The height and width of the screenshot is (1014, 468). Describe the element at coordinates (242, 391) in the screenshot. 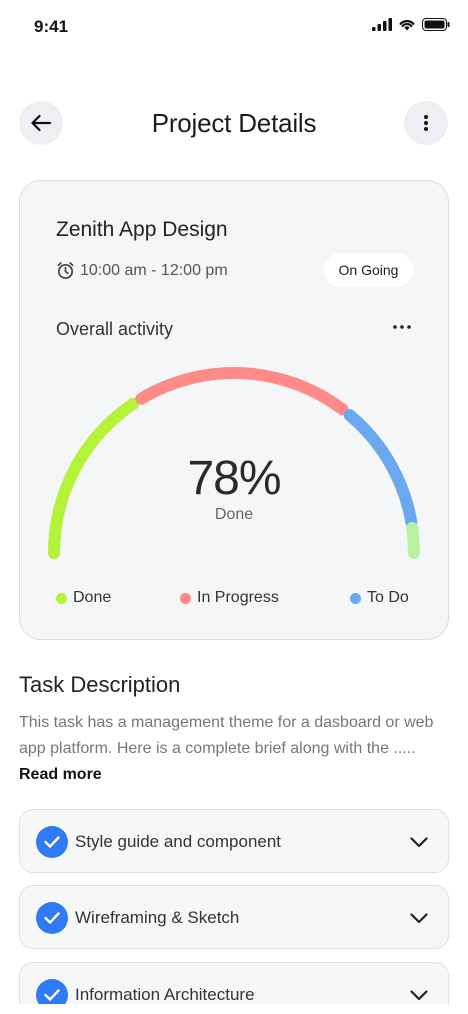

I see `gauge-arc-in-progress` at that location.